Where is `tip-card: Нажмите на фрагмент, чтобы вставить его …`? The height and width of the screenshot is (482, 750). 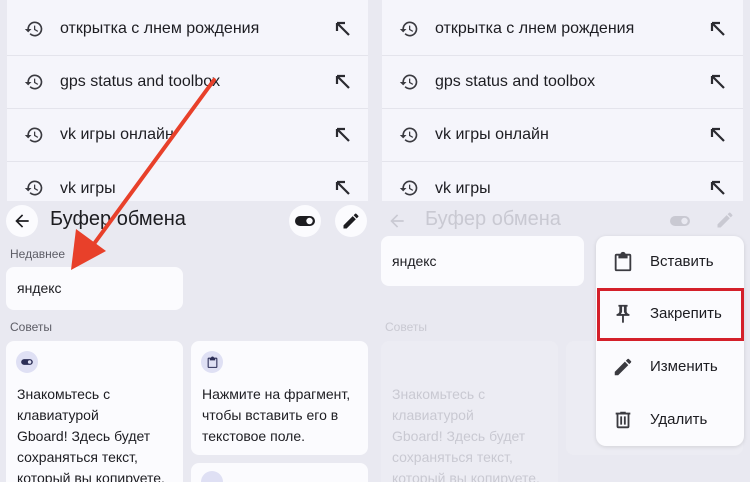
tip-card: Нажмите на фрагмент, чтобы вставить его … is located at coordinates (279, 398).